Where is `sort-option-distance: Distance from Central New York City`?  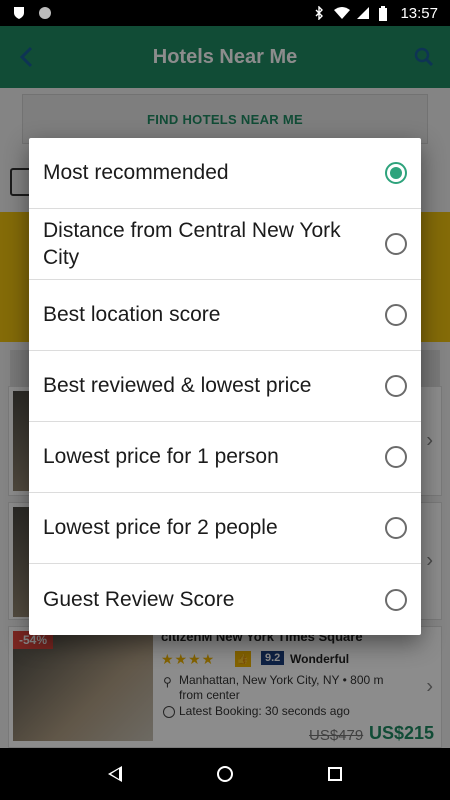 sort-option-distance: Distance from Central New York City is located at coordinates (225, 244).